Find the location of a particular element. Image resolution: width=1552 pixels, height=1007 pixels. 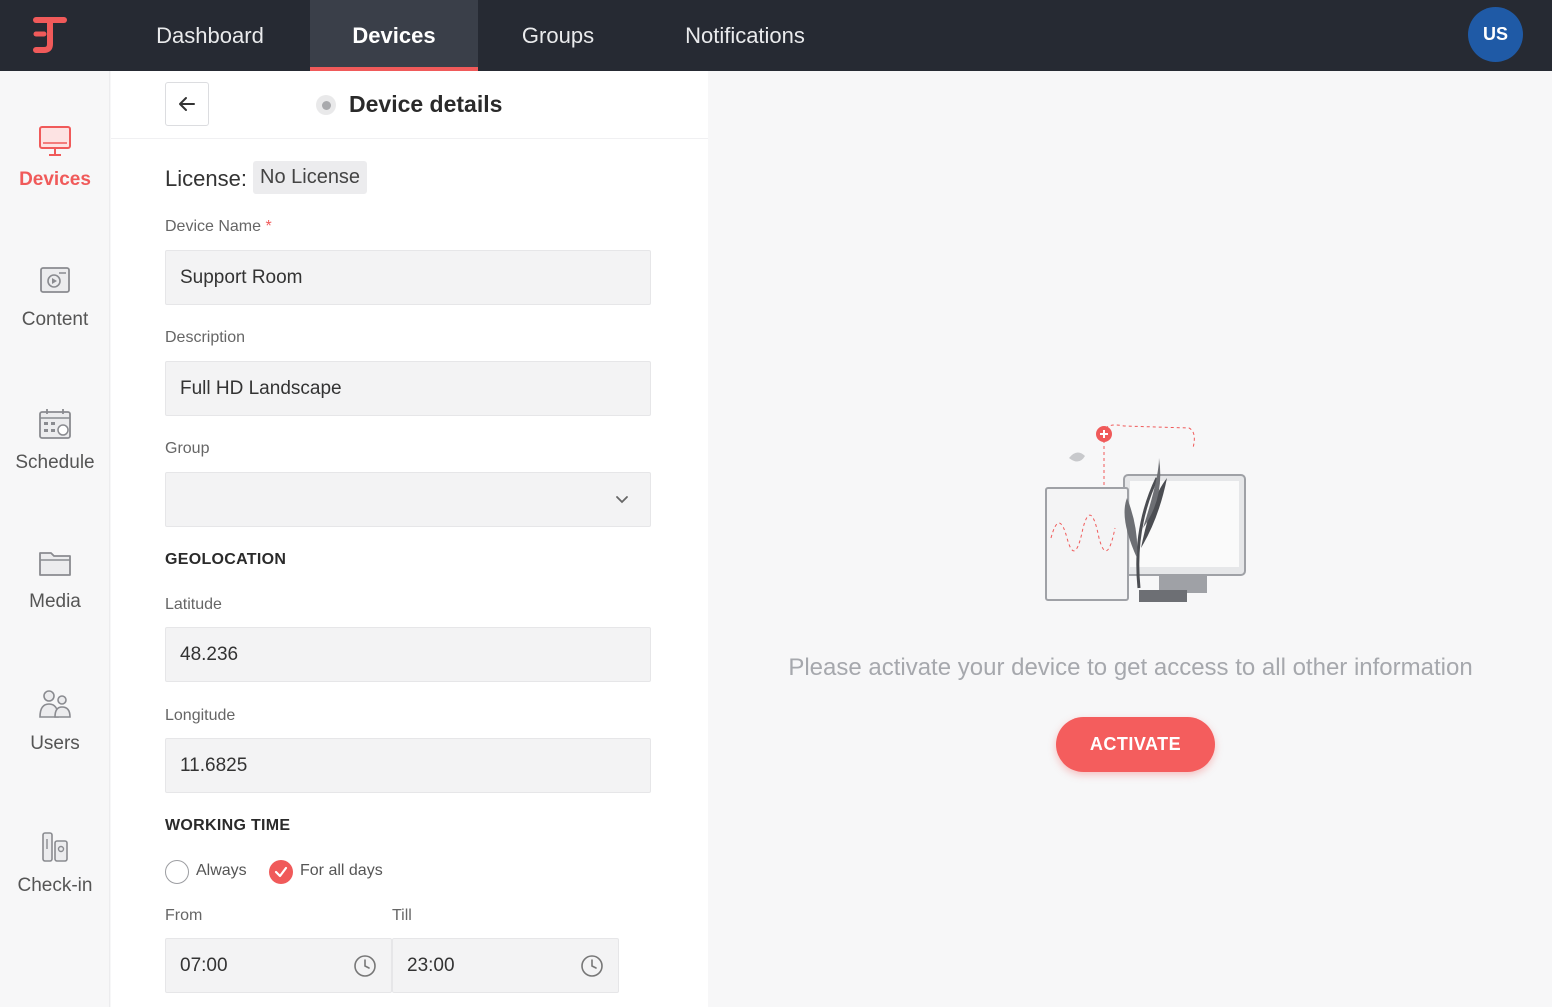

all-days-radio is located at coordinates (281, 872).